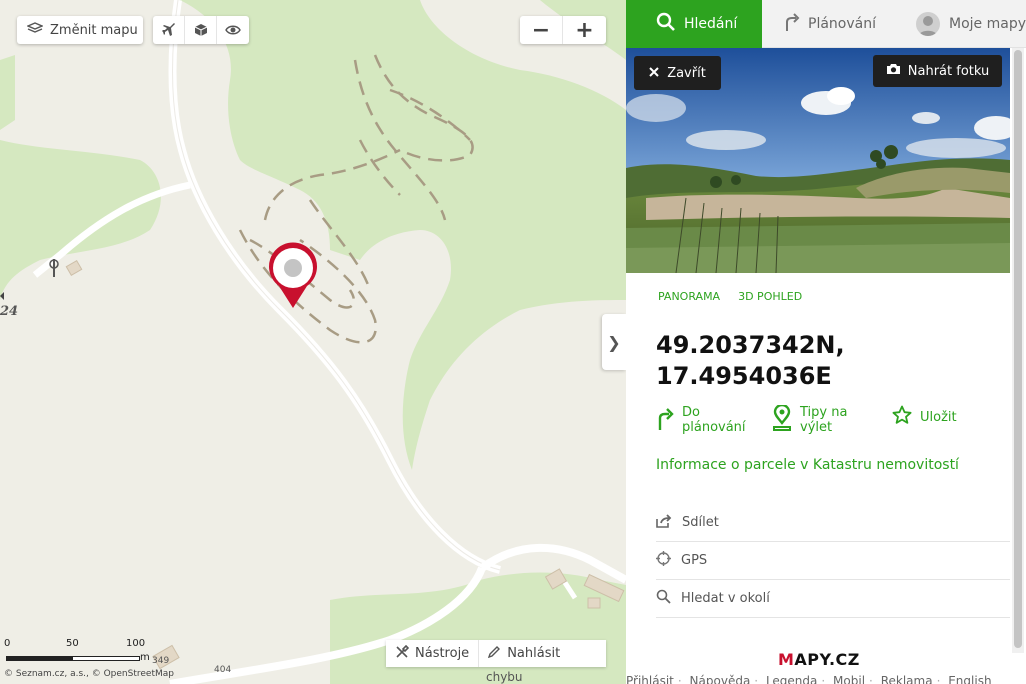  I want to click on footer-link-login: Přihlásit, so click(650, 679).